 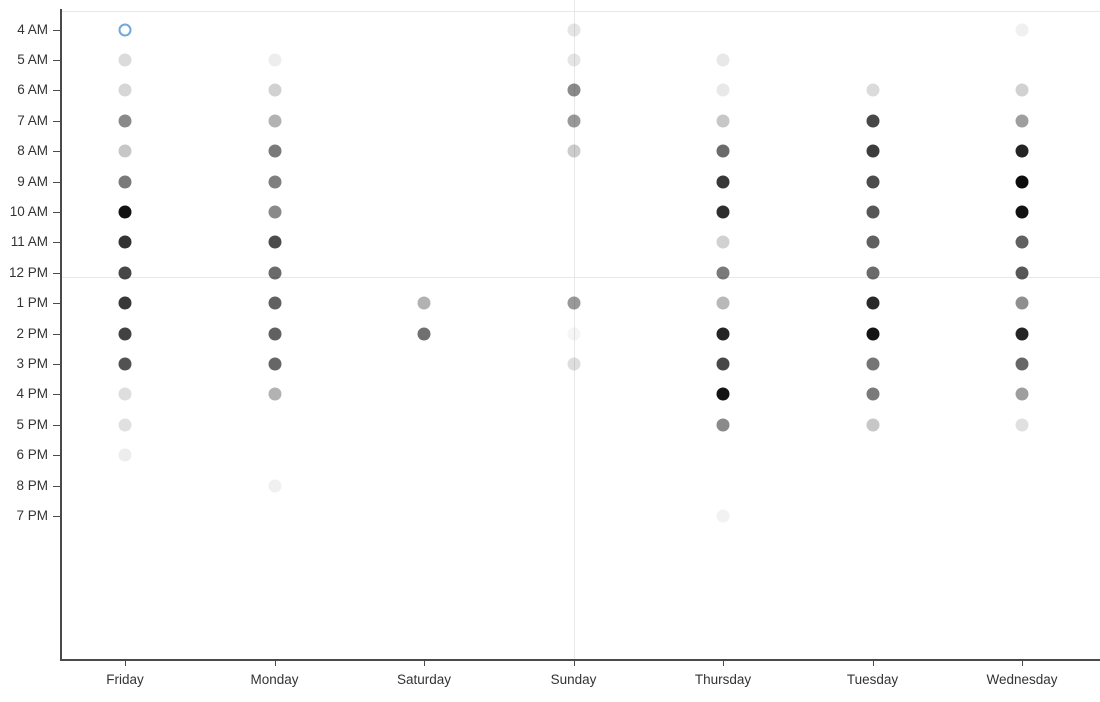 What do you see at coordinates (580, 278) in the screenshot?
I see `gridline-horizontal` at bounding box center [580, 278].